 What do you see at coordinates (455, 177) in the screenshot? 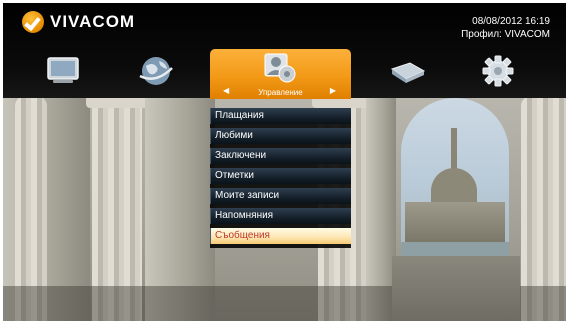
I see `window-view` at bounding box center [455, 177].